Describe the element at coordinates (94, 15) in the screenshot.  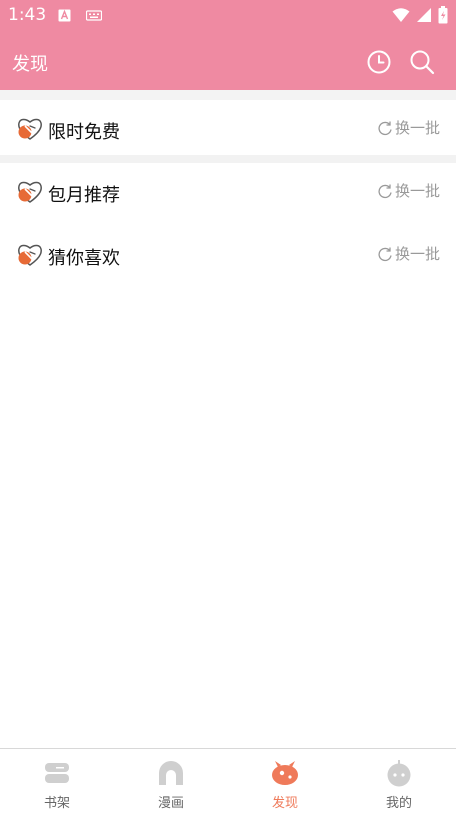
I see `keyboard-icon` at that location.